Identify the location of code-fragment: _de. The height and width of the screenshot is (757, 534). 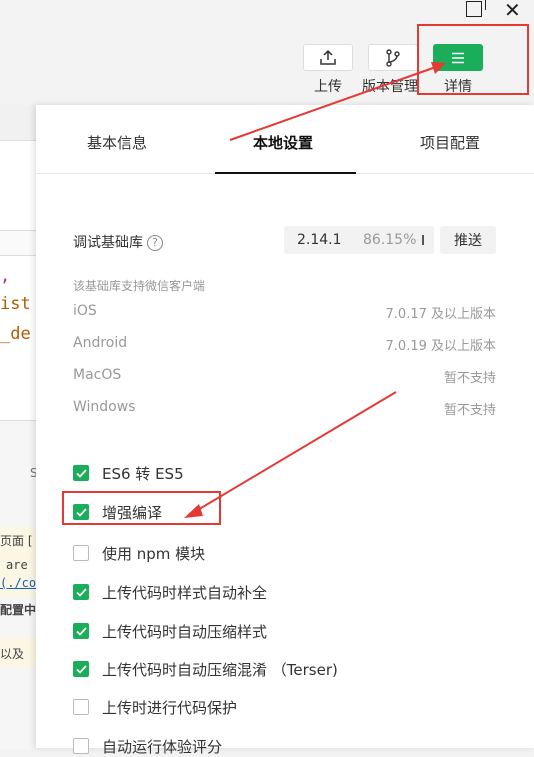
(15, 334).